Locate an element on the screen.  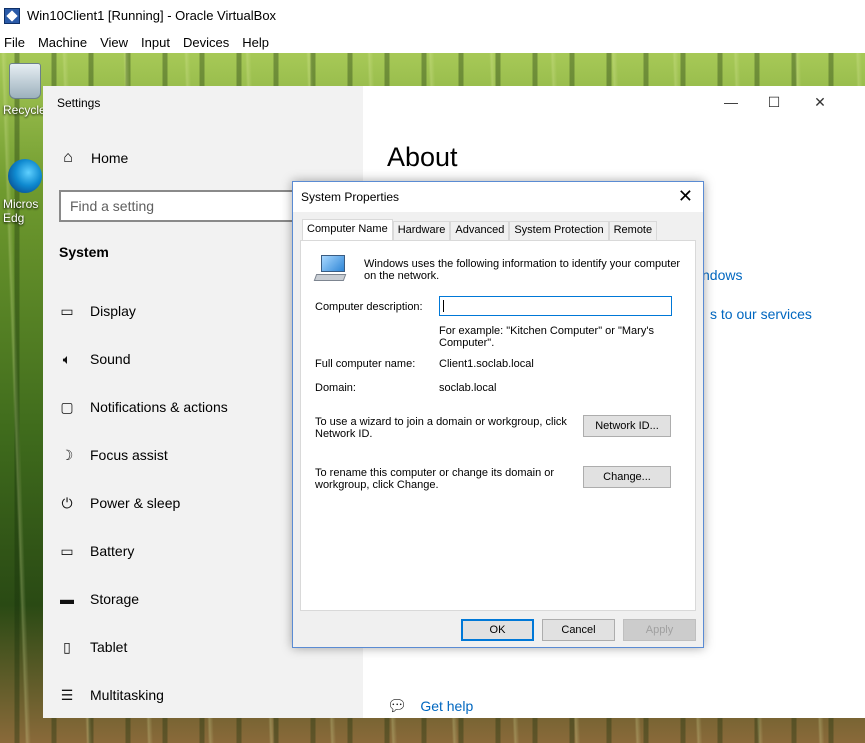
computer-description-input is located at coordinates (555, 306).